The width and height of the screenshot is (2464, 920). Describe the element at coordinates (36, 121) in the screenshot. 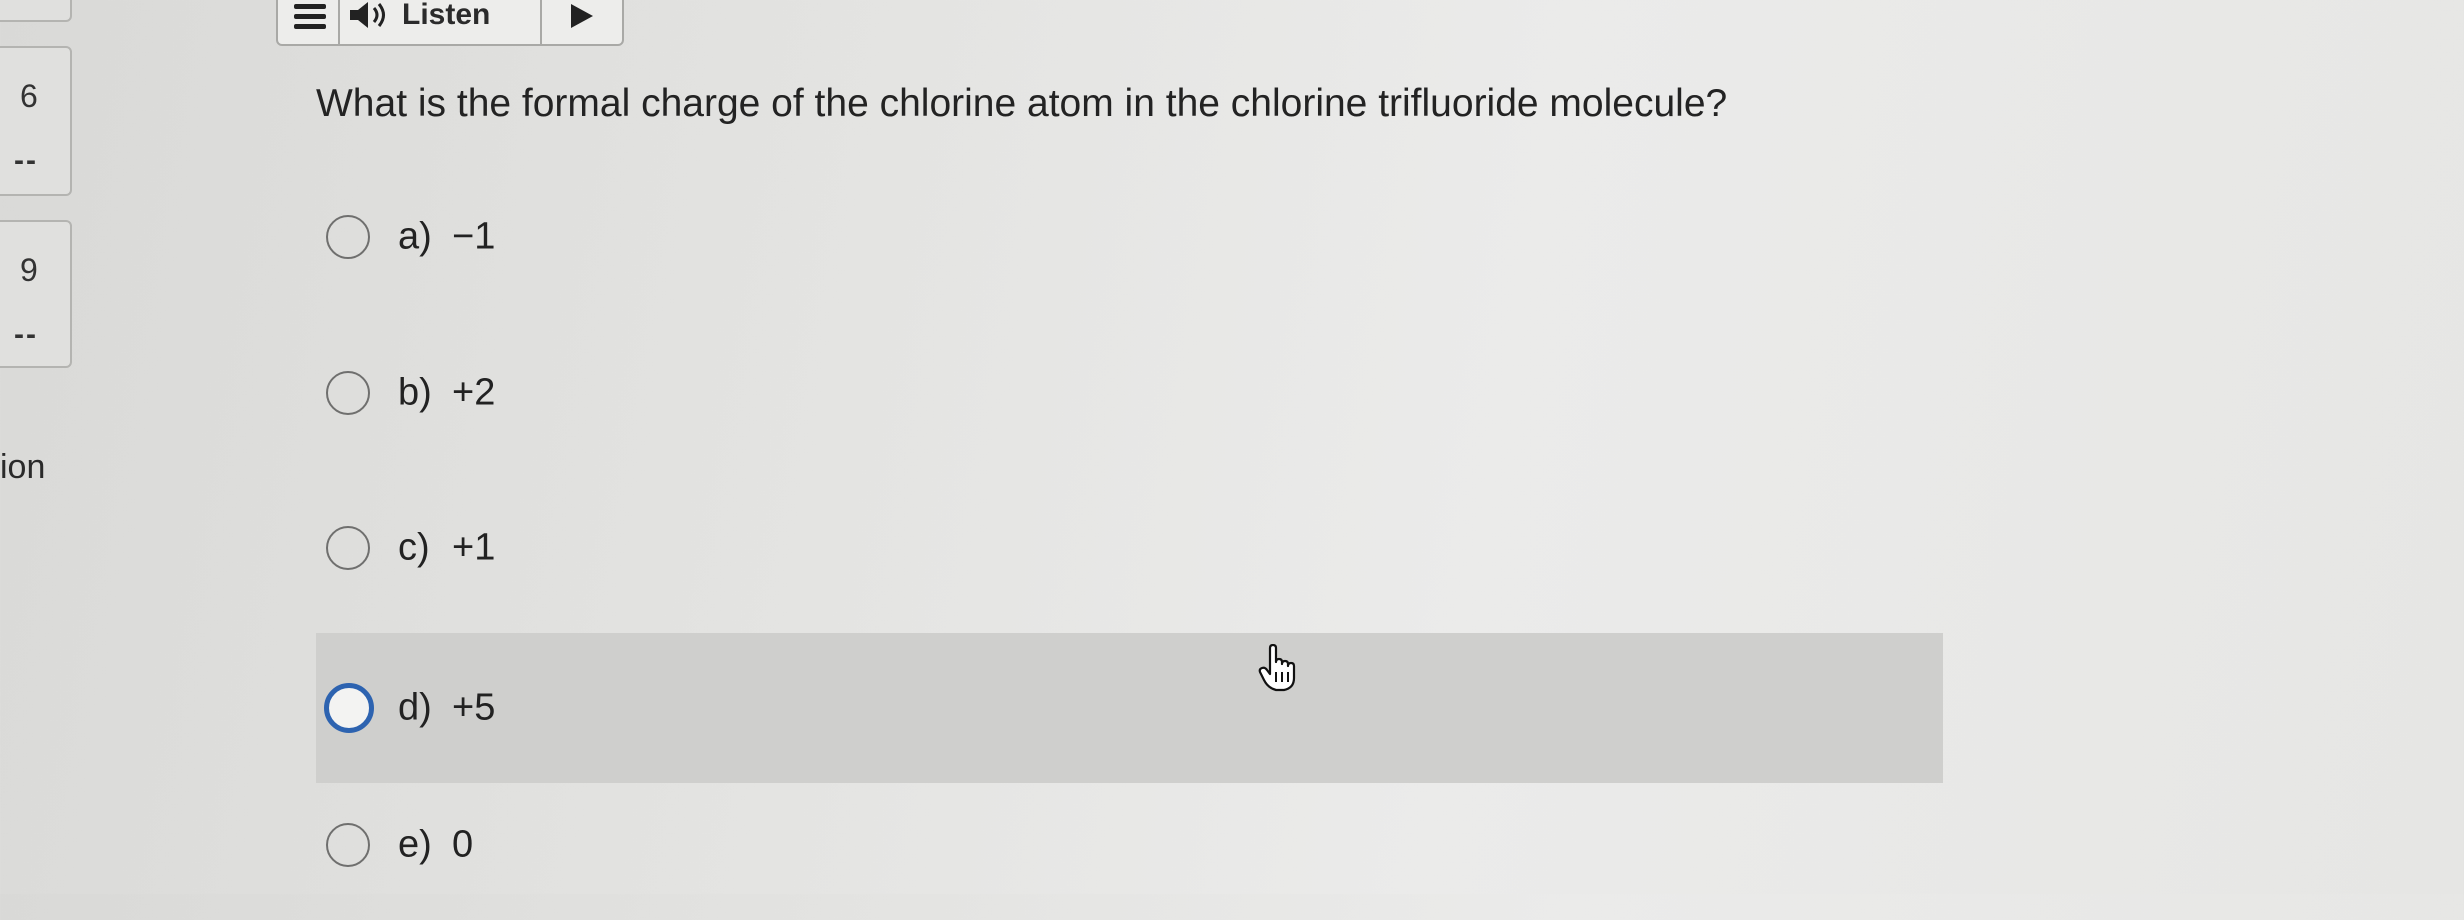

I see `question-nav-item-6: 6 --` at that location.